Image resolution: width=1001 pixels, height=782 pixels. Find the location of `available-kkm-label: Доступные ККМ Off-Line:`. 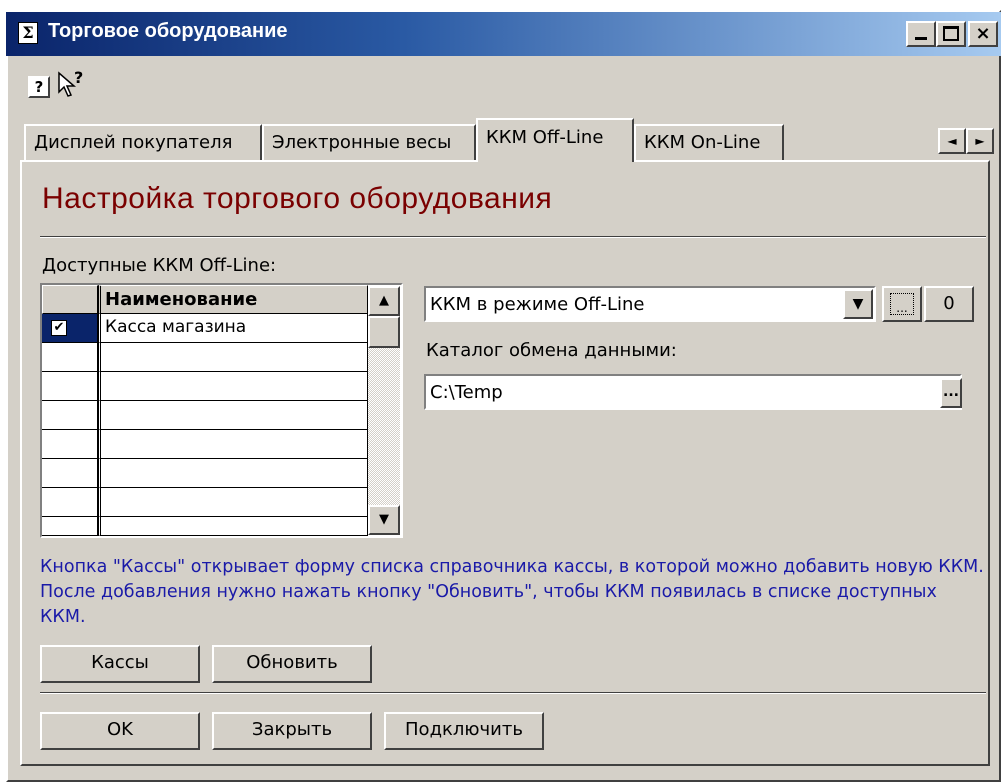

available-kkm-label: Доступные ККМ Off-Line: is located at coordinates (159, 265).